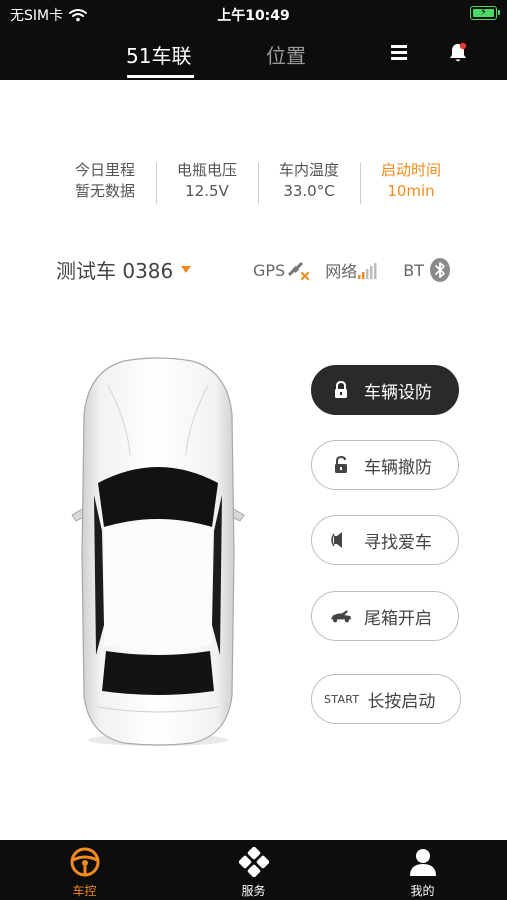 This screenshot has width=507, height=900. Describe the element at coordinates (398, 618) in the screenshot. I see `open-trunk-label: 尾箱开启` at that location.